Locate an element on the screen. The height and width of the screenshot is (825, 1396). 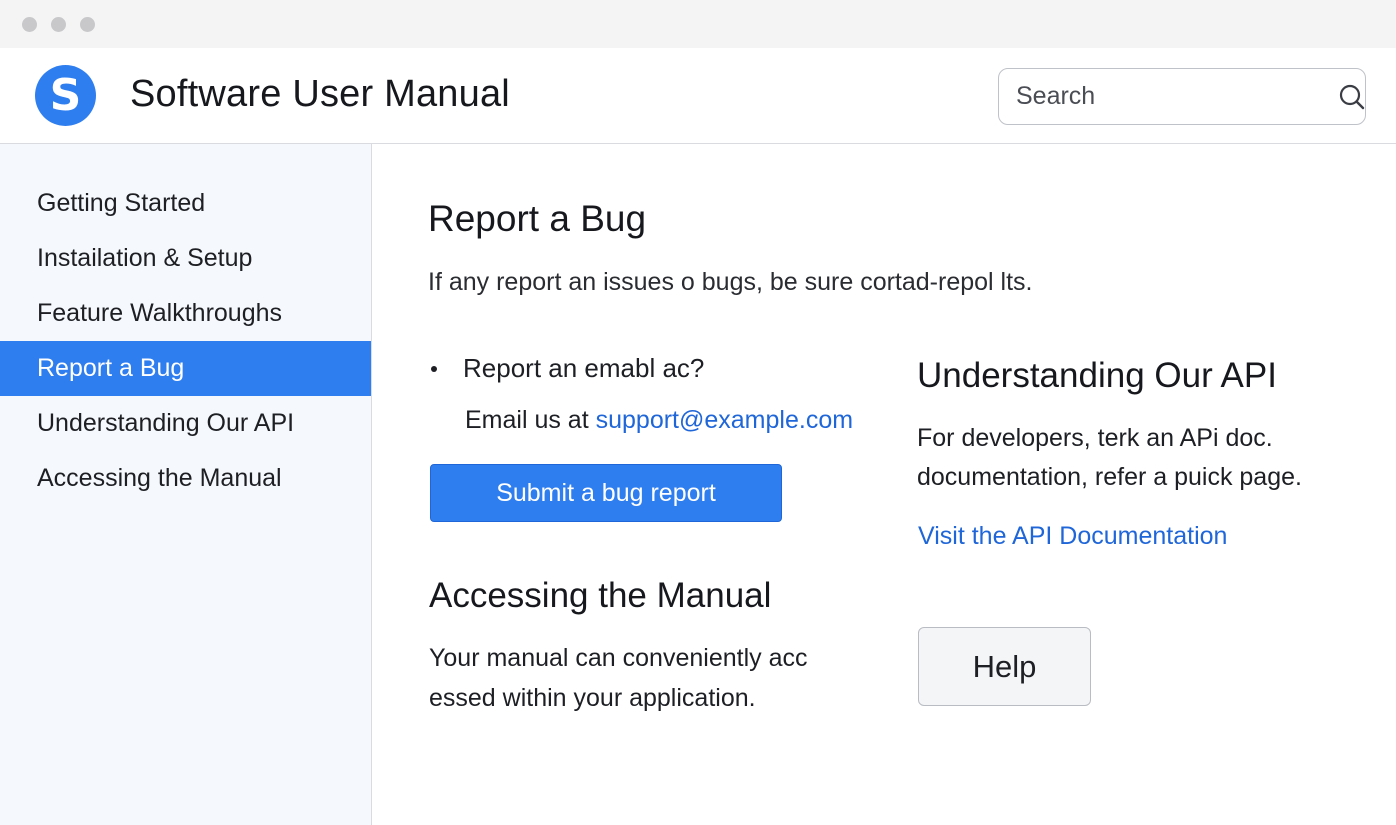
email-prefix: Email us at is located at coordinates (530, 420).